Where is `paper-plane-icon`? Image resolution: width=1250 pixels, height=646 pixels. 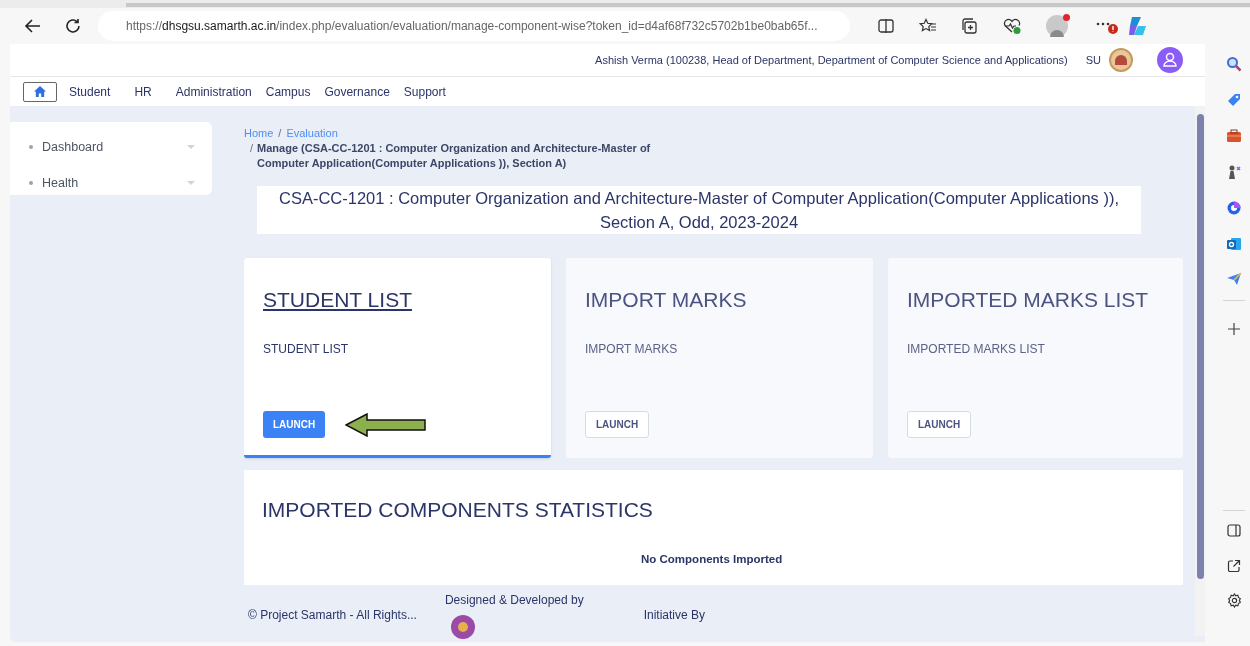
paper-plane-icon is located at coordinates (1234, 279).